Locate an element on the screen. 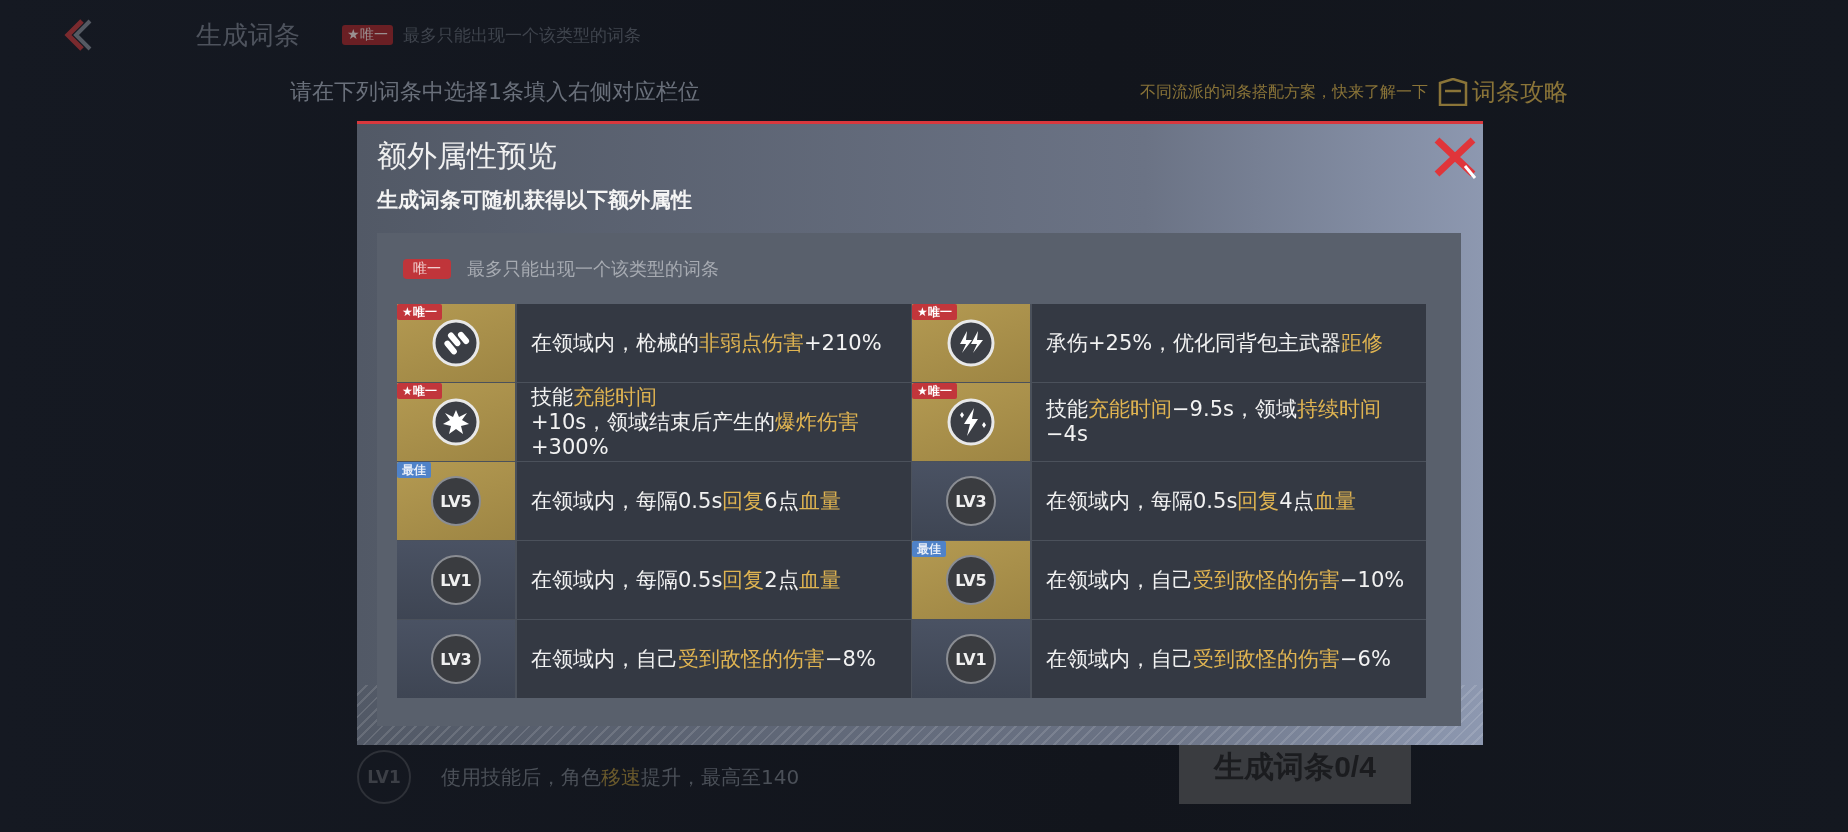 This screenshot has width=1848, height=832. instruction-text: 请在下列词条中选择1条填入右侧对应栏位 is located at coordinates (495, 92).